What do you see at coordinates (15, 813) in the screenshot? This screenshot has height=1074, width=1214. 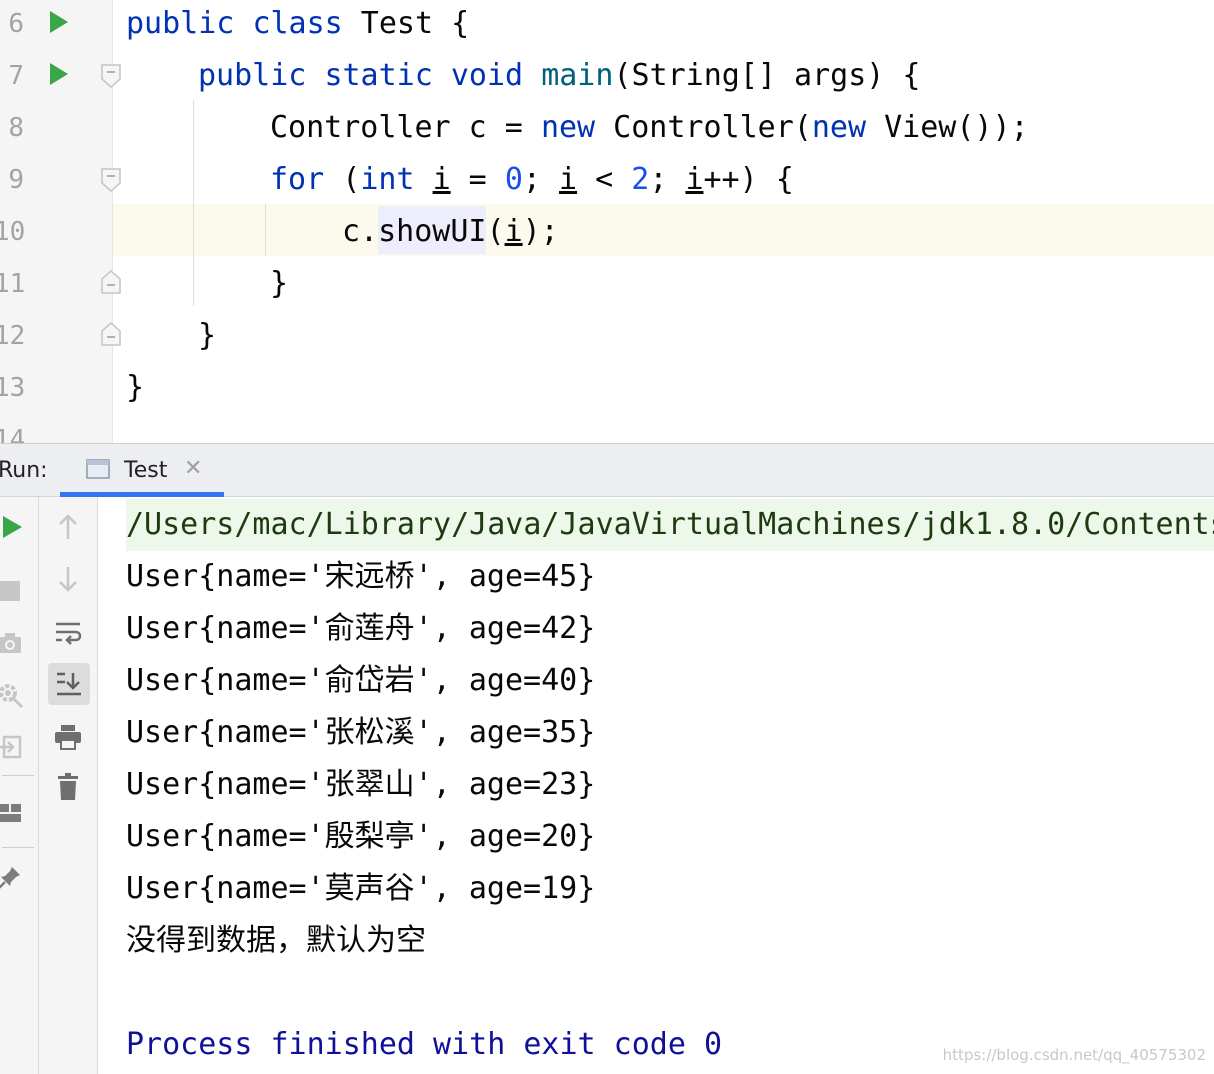 I see `layout-icon` at bounding box center [15, 813].